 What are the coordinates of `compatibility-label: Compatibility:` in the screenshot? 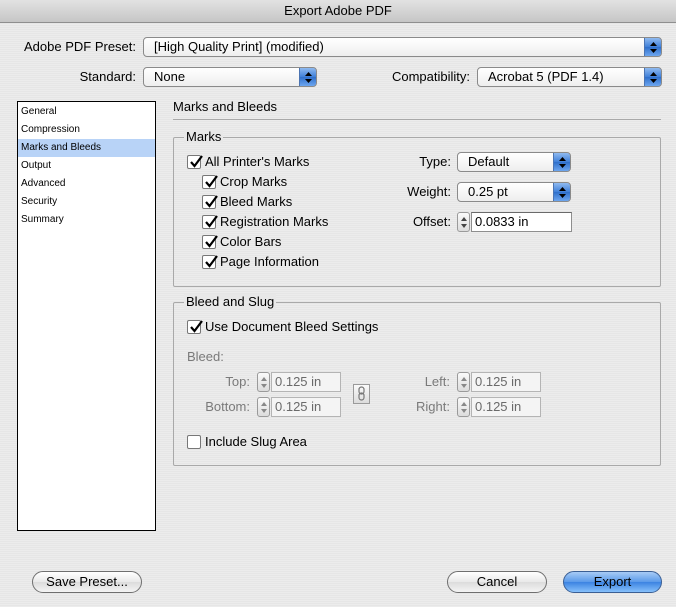 It's located at (430, 76).